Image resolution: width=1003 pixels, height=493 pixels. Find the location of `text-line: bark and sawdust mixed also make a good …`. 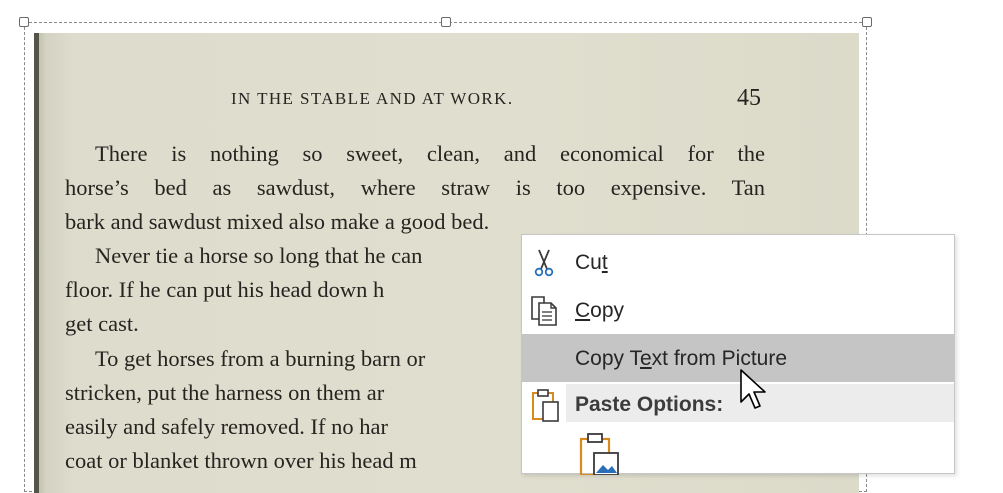

text-line: bark and sawdust mixed also make a good … is located at coordinates (277, 221).